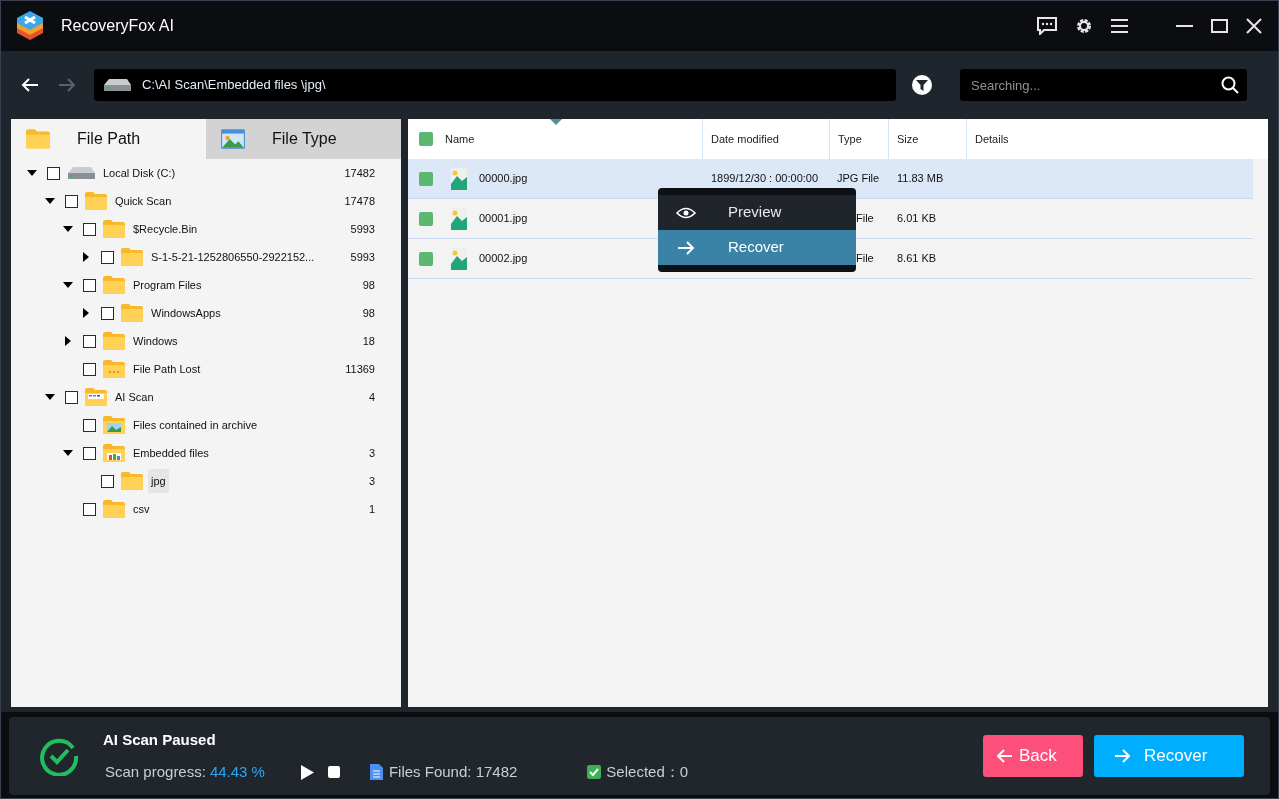 Image resolution: width=1279 pixels, height=799 pixels. Describe the element at coordinates (368, 341) in the screenshot. I see `item-count: 18` at that location.